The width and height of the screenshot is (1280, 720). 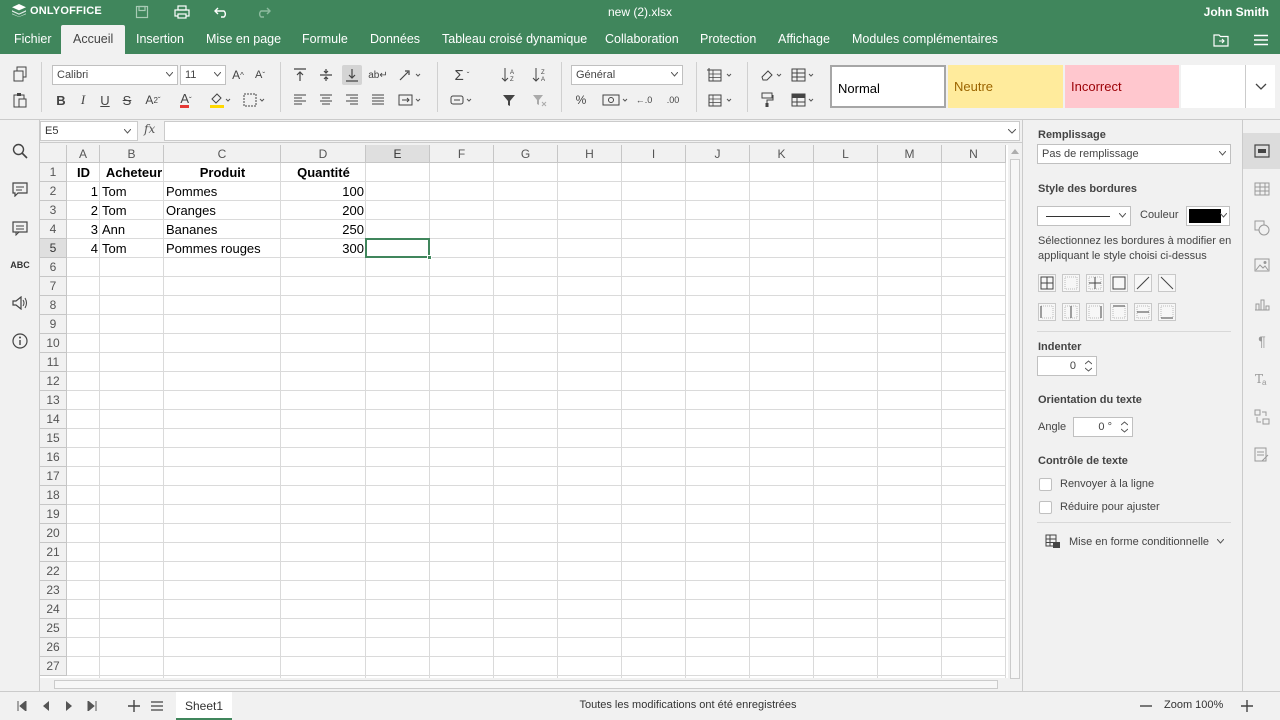 What do you see at coordinates (53, 210) in the screenshot?
I see `row-header-3: 3` at bounding box center [53, 210].